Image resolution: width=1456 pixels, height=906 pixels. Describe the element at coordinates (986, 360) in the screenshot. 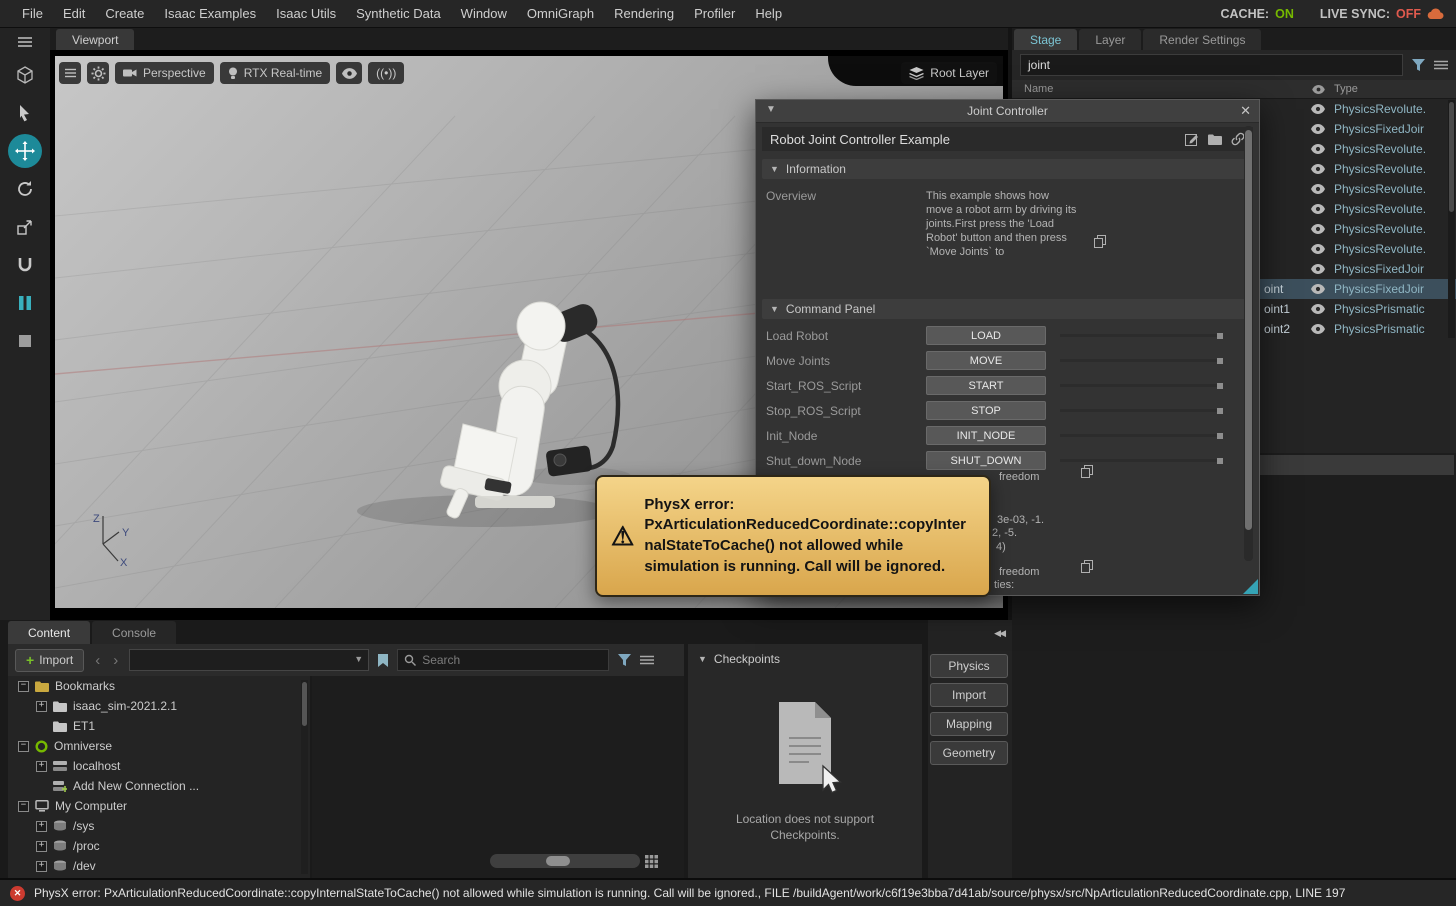

I see `move-button: MOVE` at that location.